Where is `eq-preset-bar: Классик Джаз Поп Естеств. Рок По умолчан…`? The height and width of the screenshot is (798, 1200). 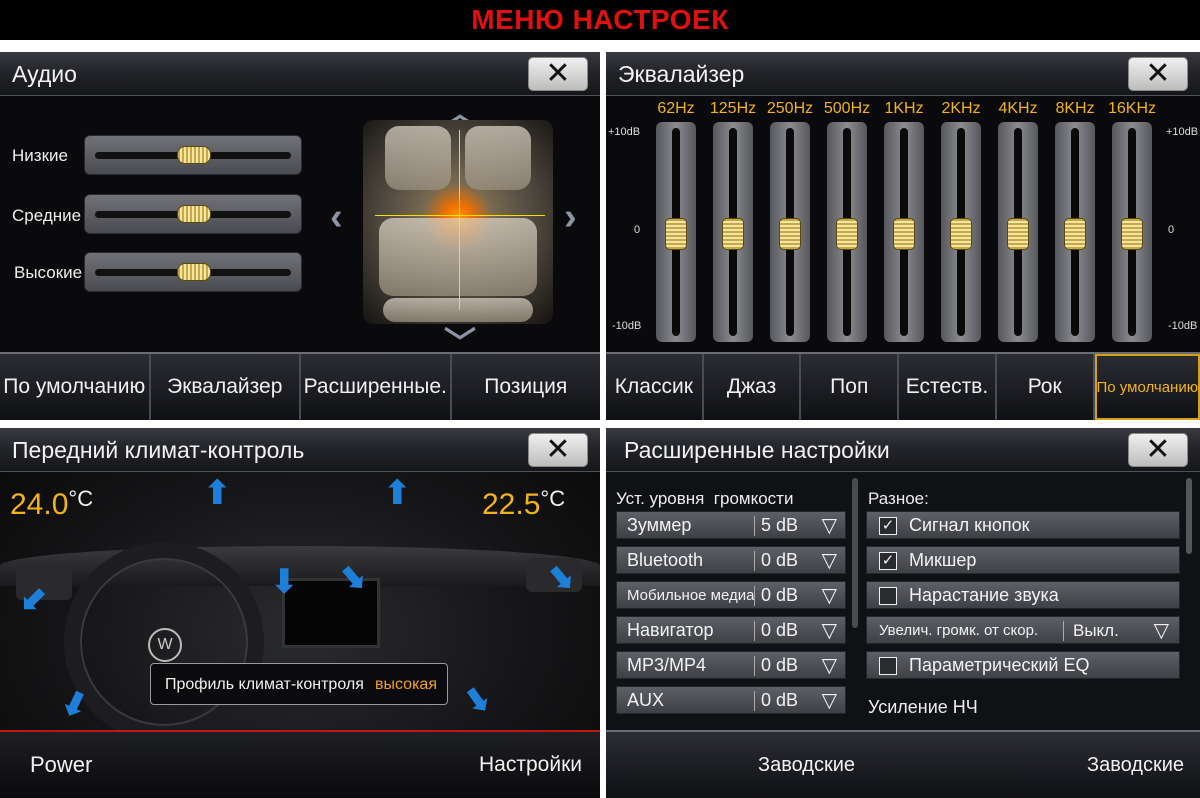
eq-preset-bar: Классик Джаз Поп Естеств. Рок По умолчан… is located at coordinates (903, 386).